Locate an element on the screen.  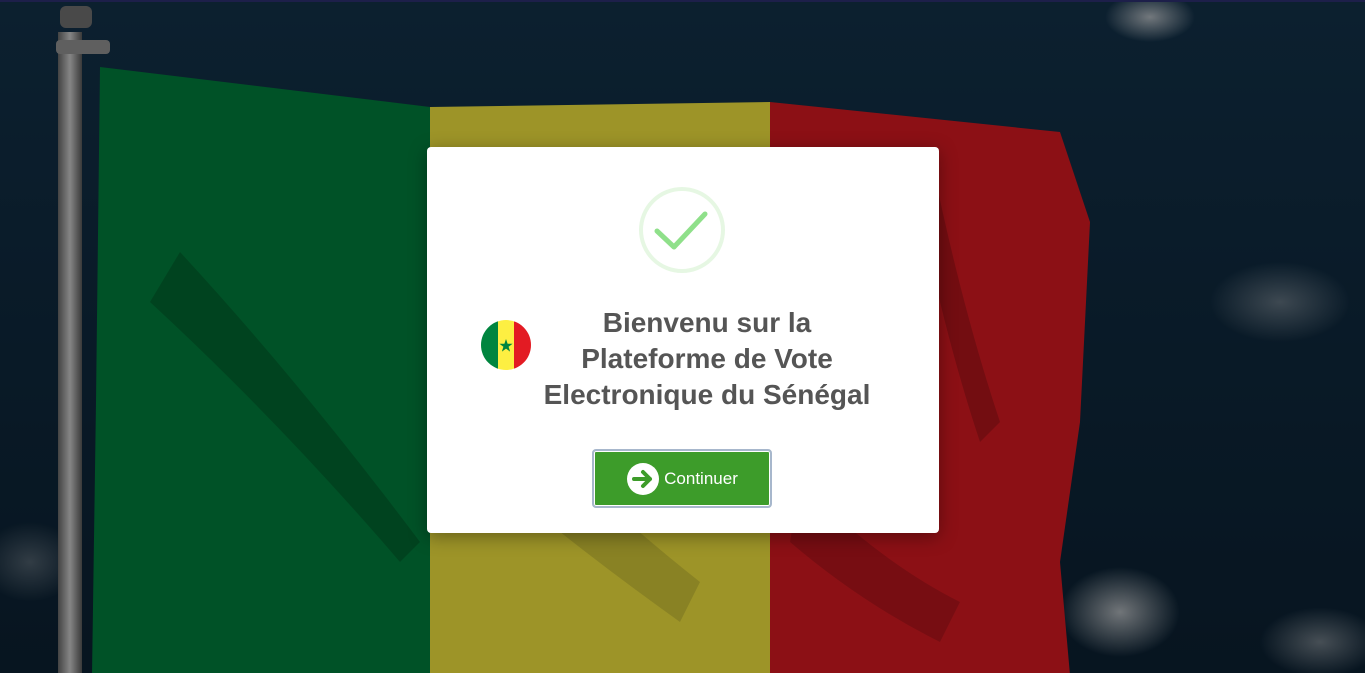
arrow-right-circle-icon is located at coordinates (643, 478).